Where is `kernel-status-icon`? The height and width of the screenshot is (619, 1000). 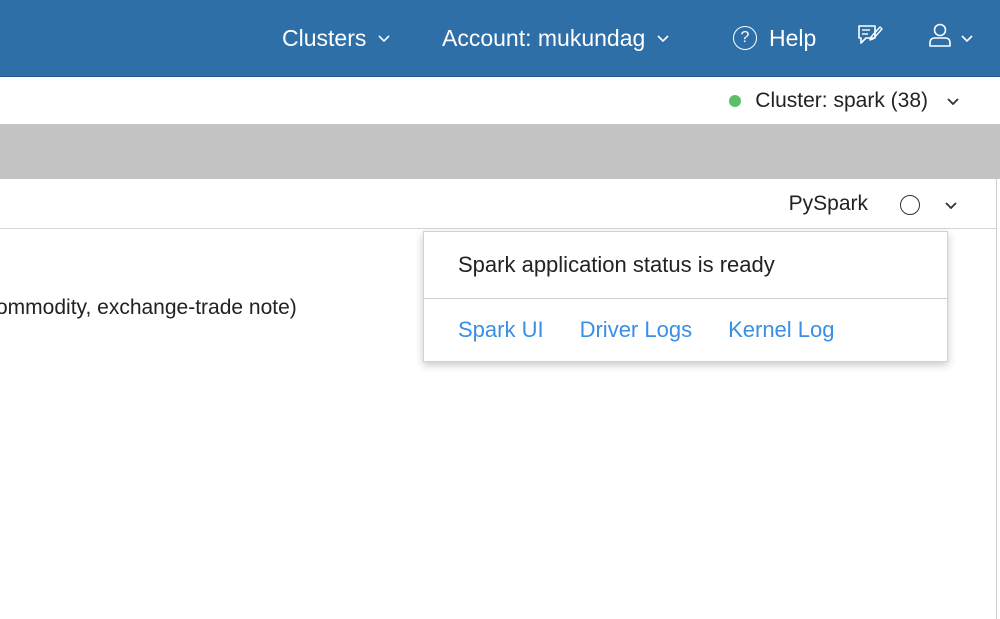
kernel-status-icon is located at coordinates (910, 205).